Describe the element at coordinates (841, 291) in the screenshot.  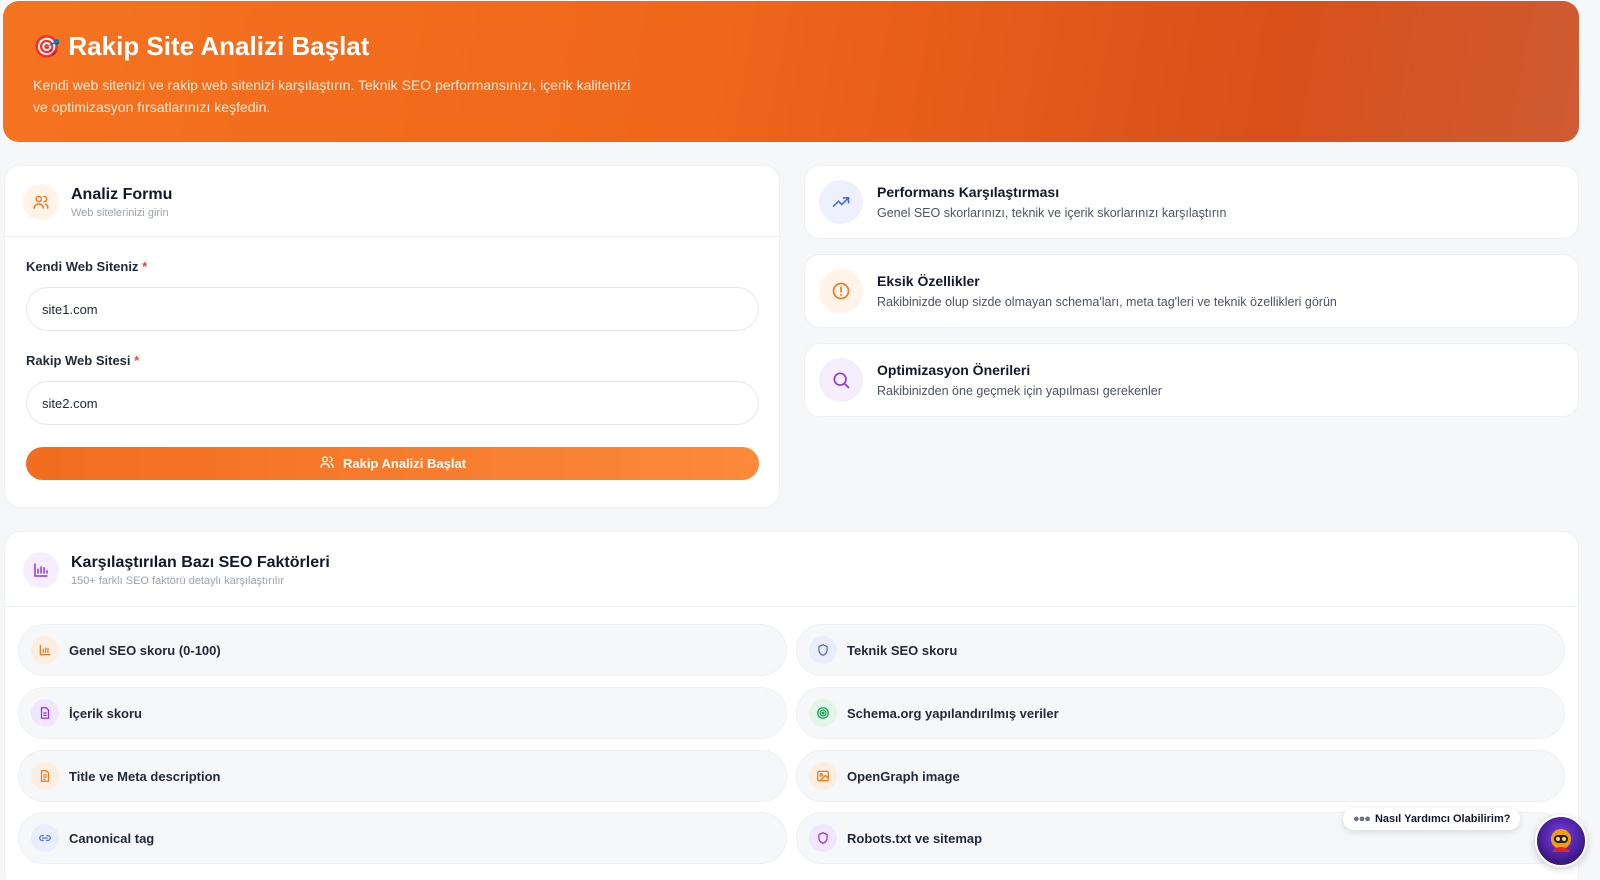
I see `alert-circle-icon` at that location.